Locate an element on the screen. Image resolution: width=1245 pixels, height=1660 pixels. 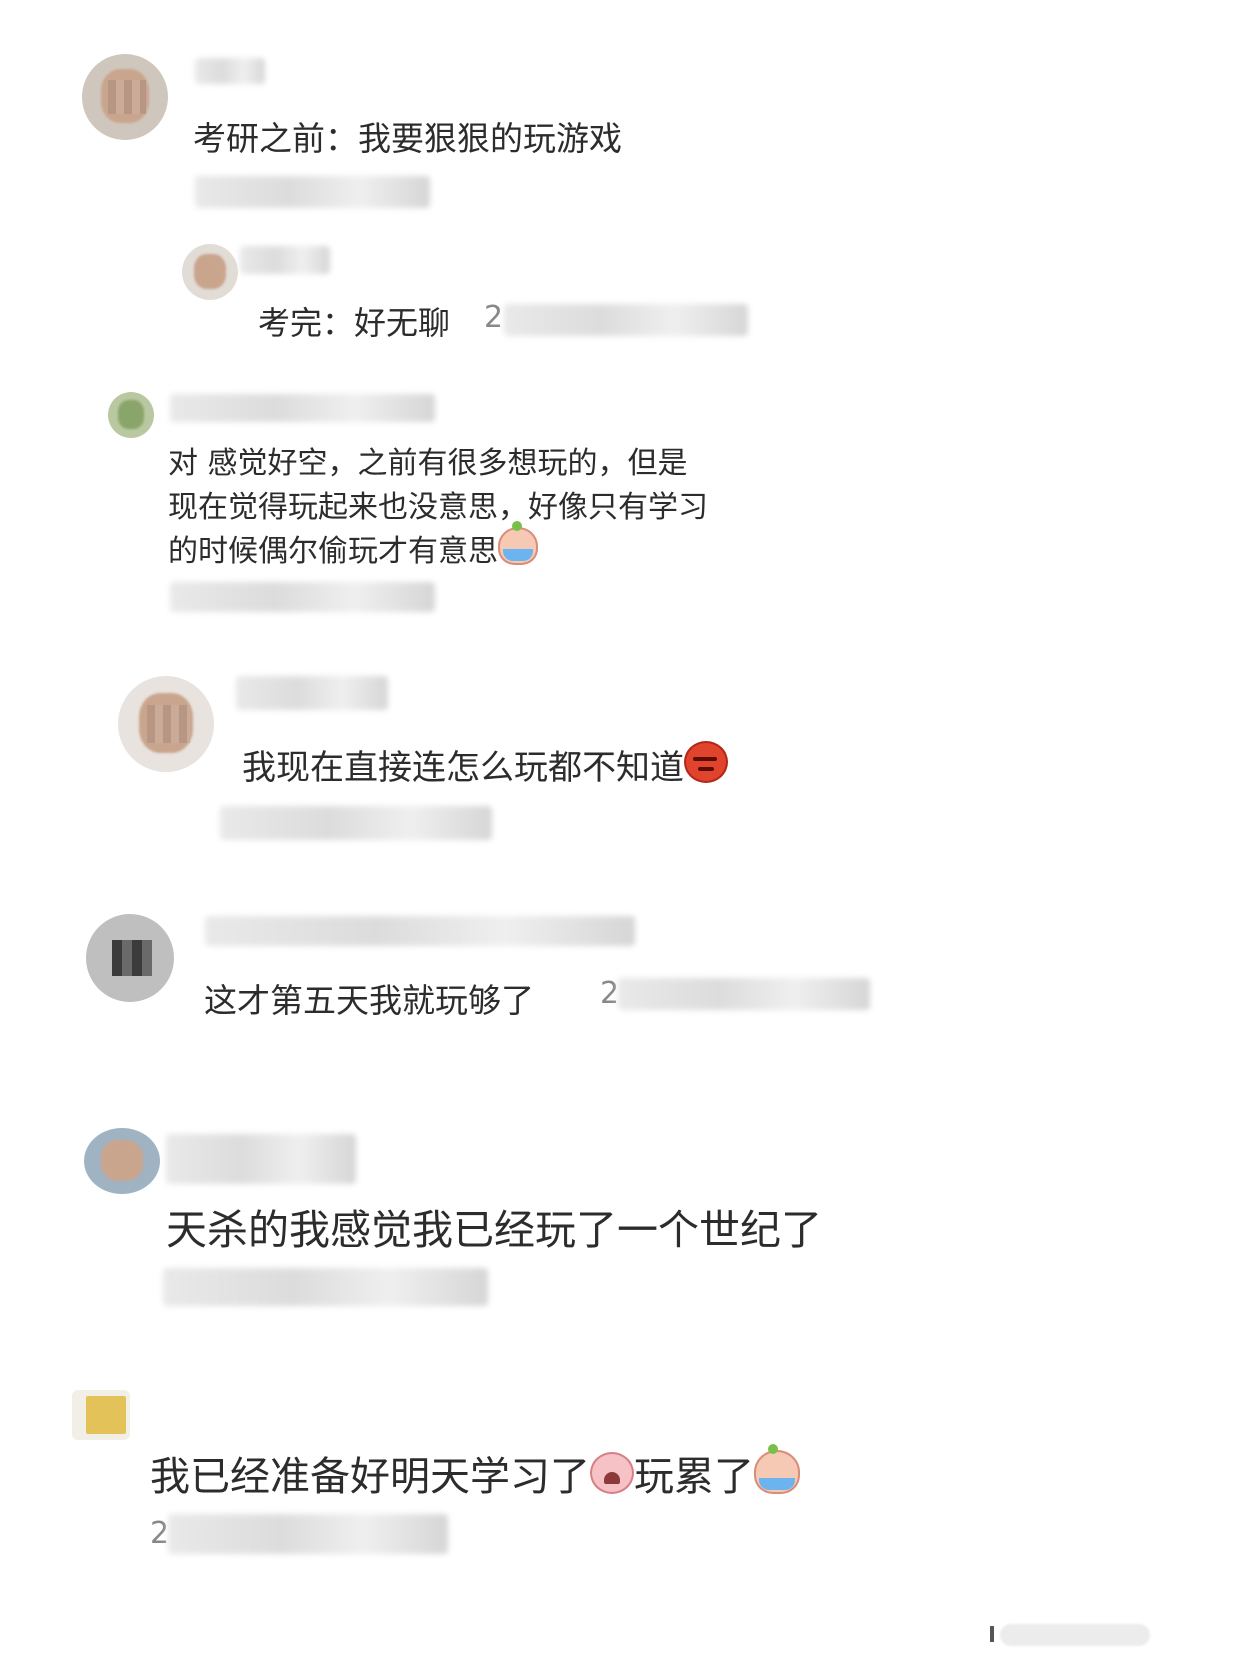
comment-text-fragment: 我现在直接连怎么玩都不知道 is located at coordinates (463, 768).